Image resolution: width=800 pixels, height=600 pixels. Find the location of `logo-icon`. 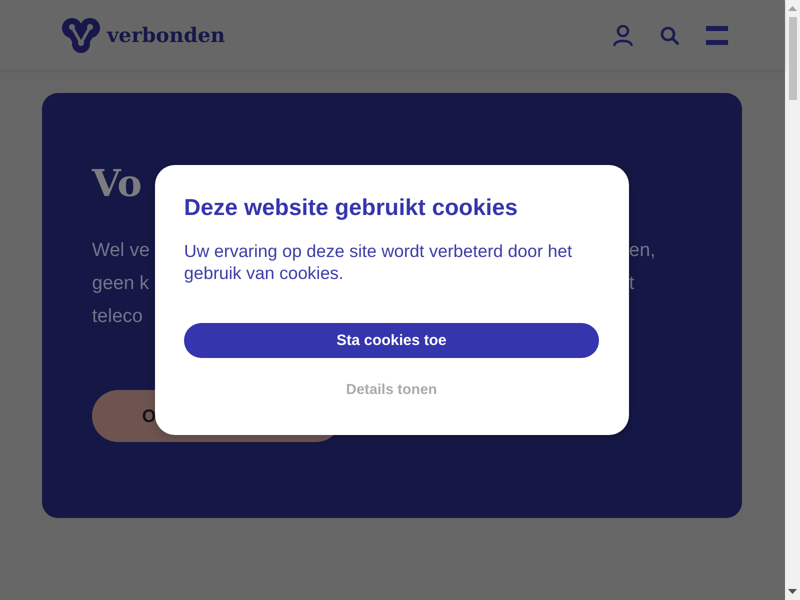

logo-icon is located at coordinates (81, 35).